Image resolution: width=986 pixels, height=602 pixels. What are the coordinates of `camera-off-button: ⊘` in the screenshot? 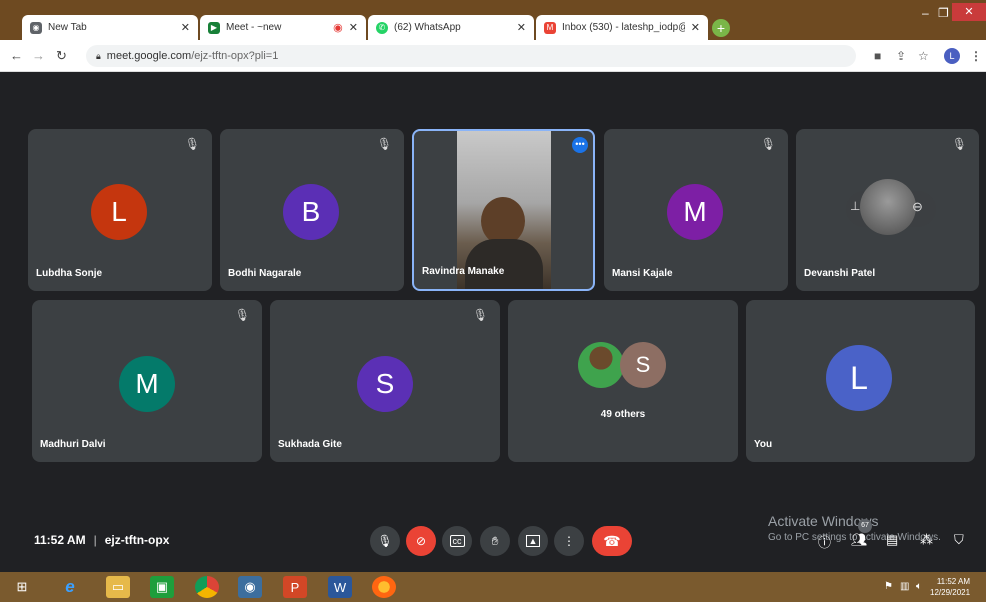 It's located at (421, 541).